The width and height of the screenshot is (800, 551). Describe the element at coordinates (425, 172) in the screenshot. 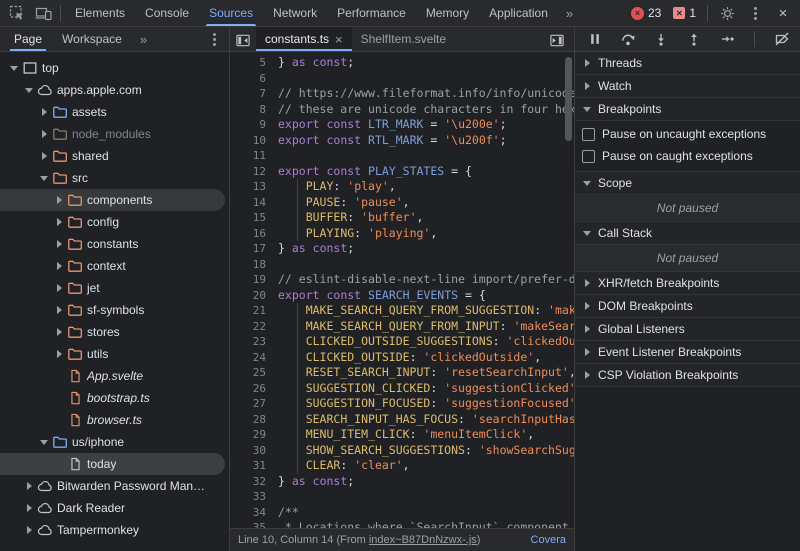

I see `line-content: export const PLAY_STATES = {` at that location.